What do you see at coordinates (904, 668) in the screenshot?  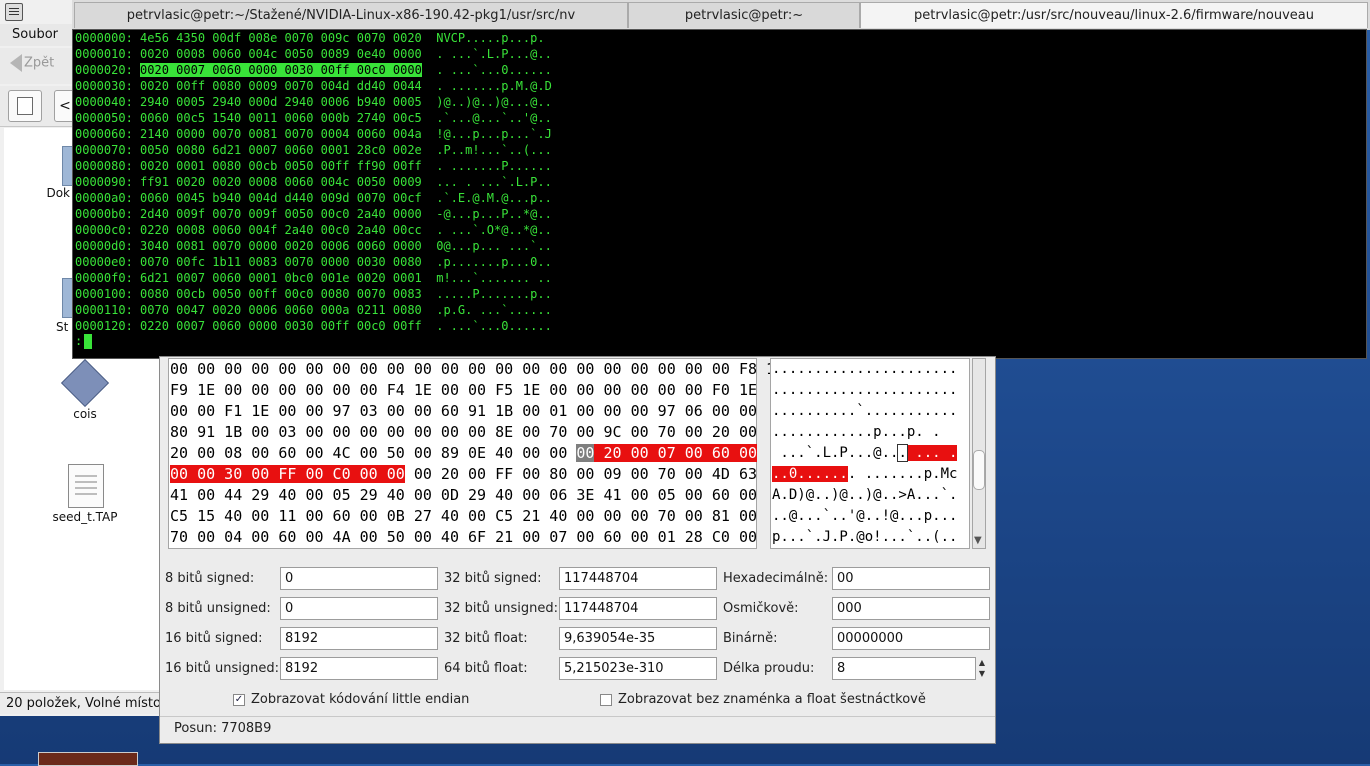 I see `stream-length-spinbox: 8` at bounding box center [904, 668].